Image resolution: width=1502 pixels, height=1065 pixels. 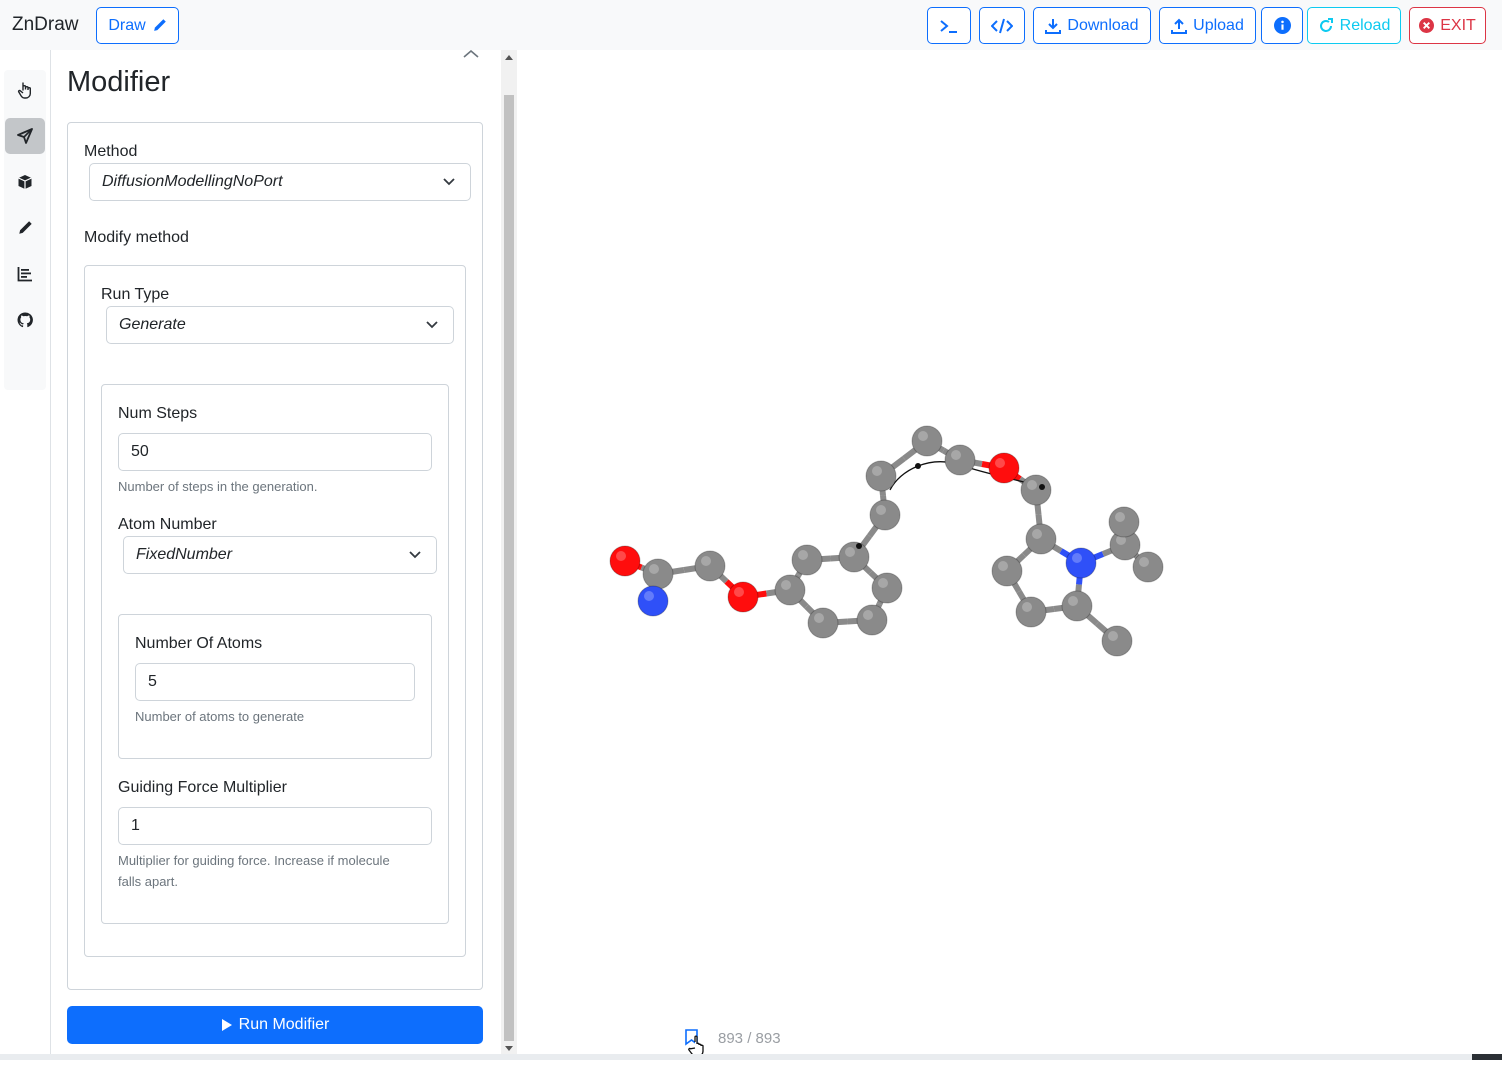 What do you see at coordinates (280, 325) in the screenshot?
I see `run-type-select: Generate` at bounding box center [280, 325].